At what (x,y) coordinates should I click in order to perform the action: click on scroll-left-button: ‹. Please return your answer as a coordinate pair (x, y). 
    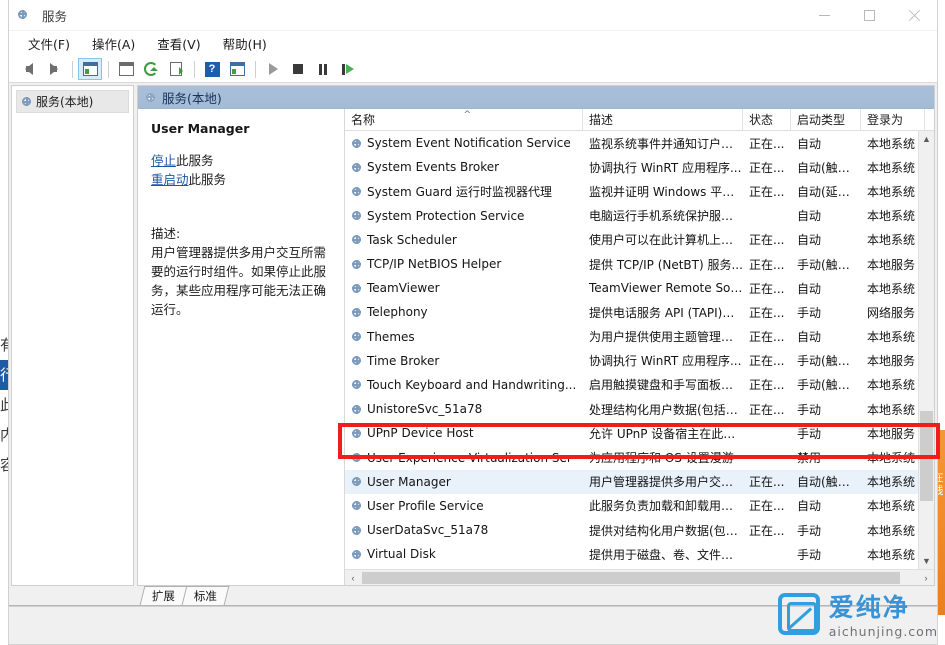
    Looking at the image, I should click on (353, 578).